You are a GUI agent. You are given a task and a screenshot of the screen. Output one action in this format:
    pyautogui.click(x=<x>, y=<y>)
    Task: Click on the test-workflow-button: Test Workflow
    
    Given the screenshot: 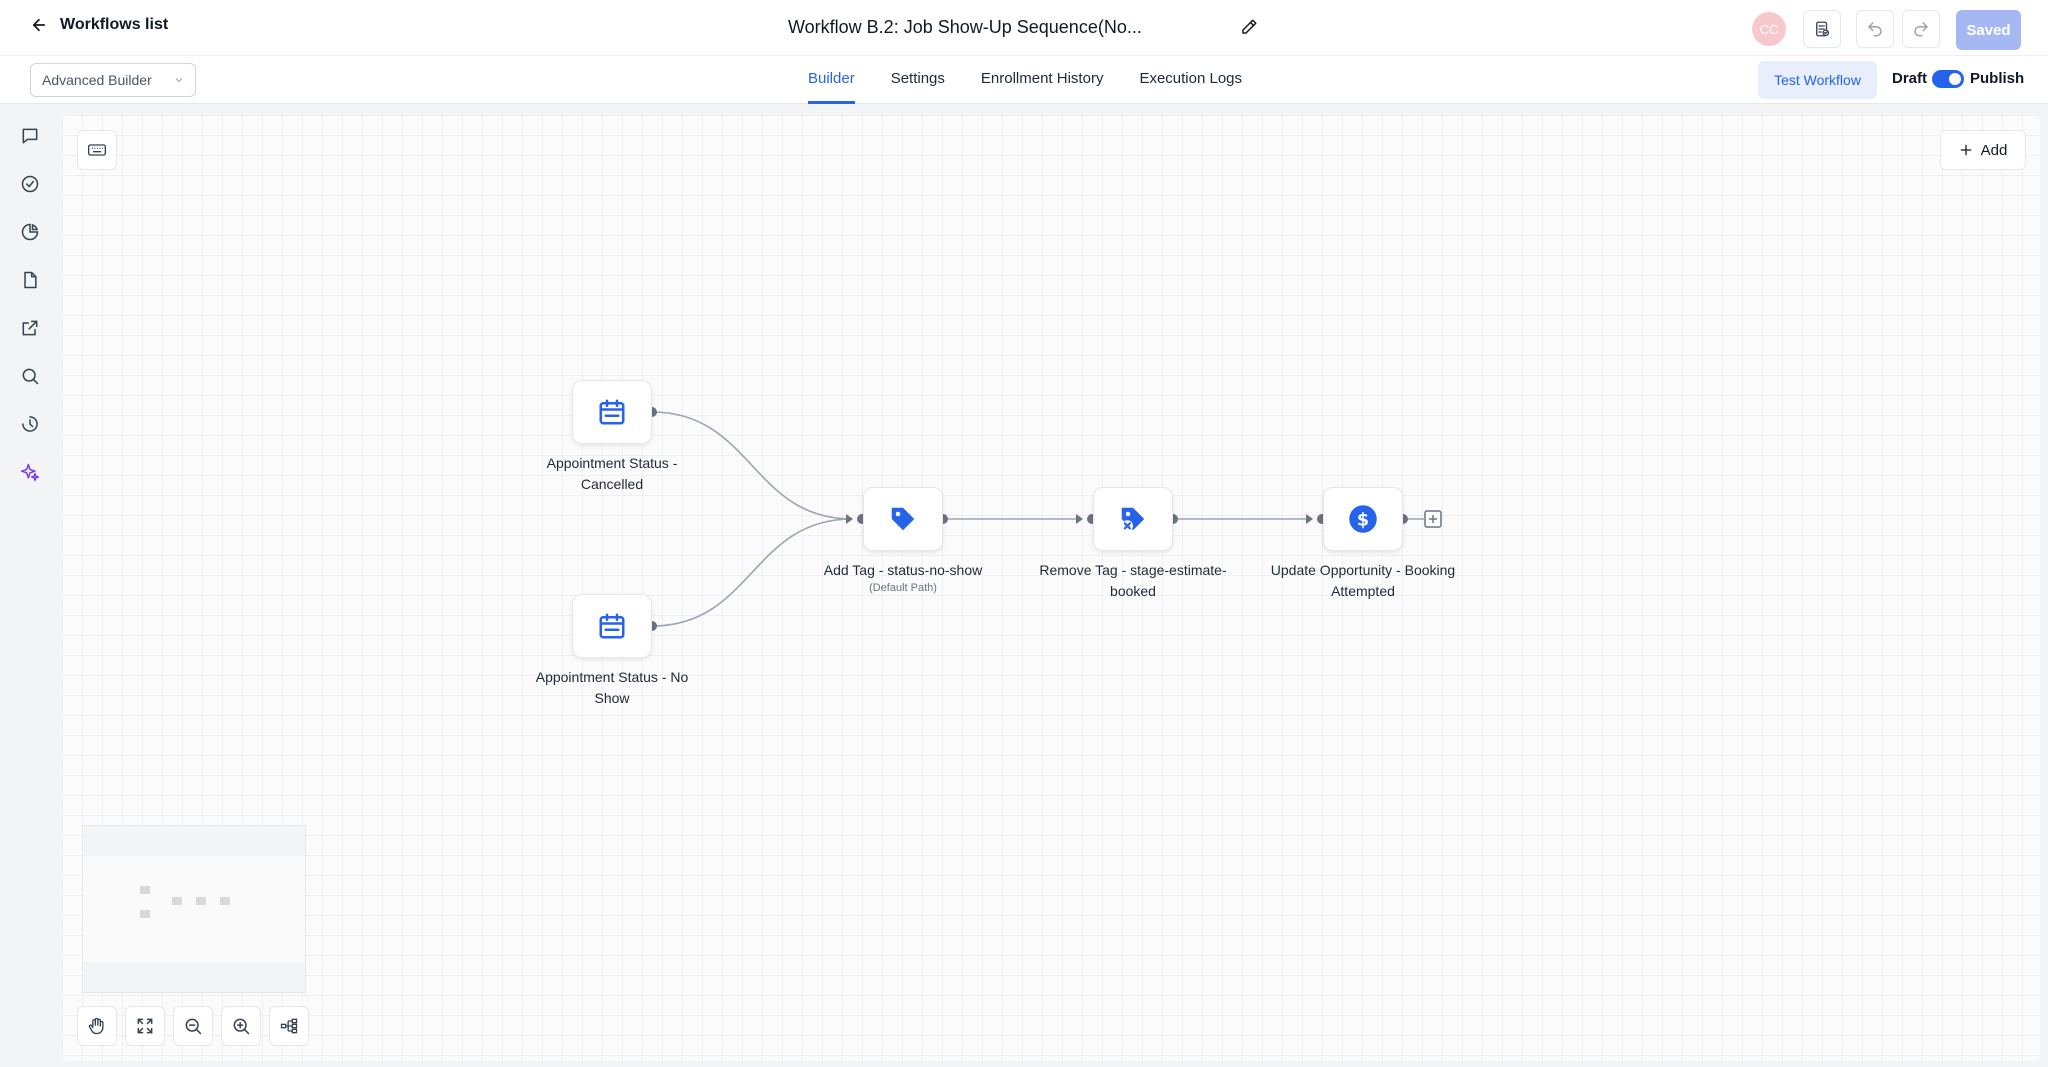 What is the action you would take?
    pyautogui.click(x=1817, y=80)
    